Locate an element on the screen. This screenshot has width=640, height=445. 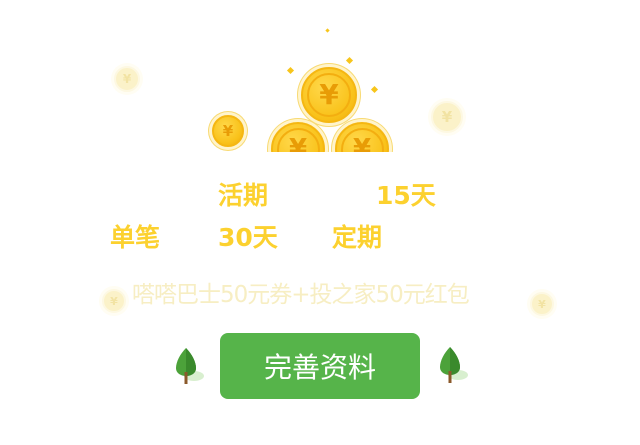
coin-stack: ¥ ¥ is located at coordinates (329, 131).